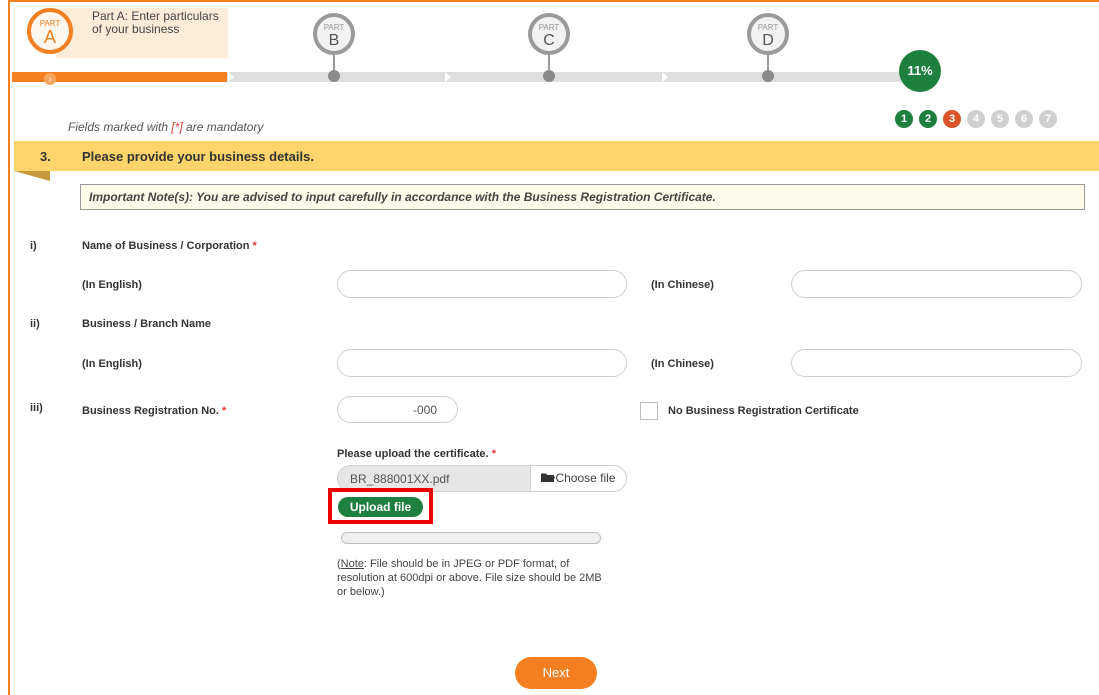 This screenshot has height=695, width=1099. Describe the element at coordinates (768, 76) in the screenshot. I see `part-d-knob` at that location.